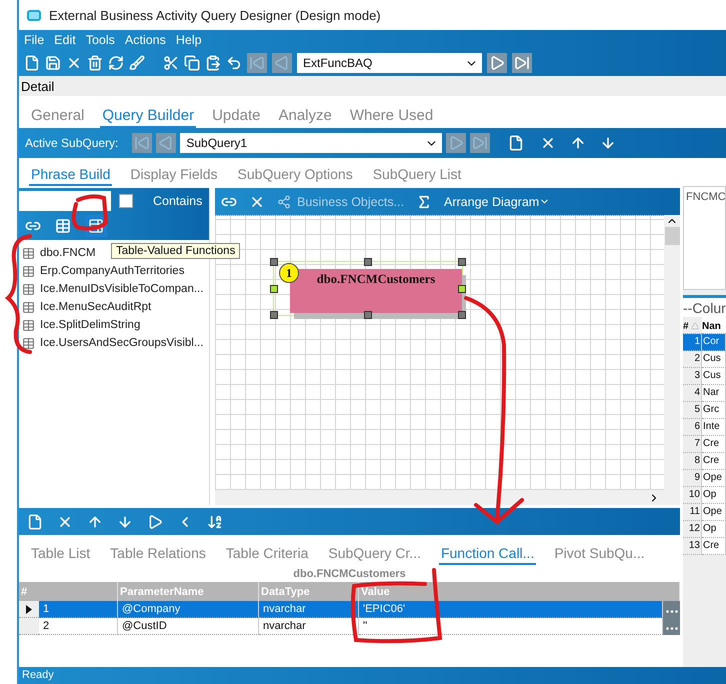  What do you see at coordinates (692, 546) in the screenshot?
I see `row-number: 13` at bounding box center [692, 546].